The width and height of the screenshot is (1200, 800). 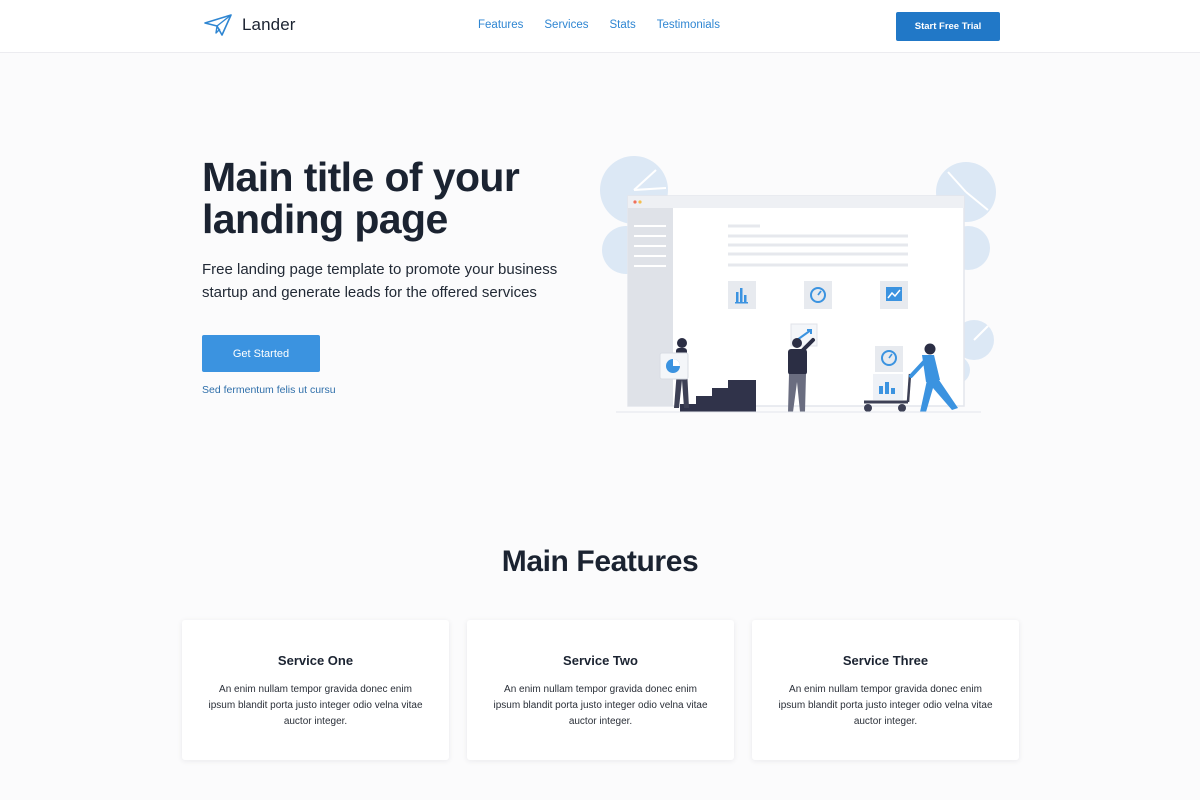 I want to click on hero-title: Main title of your landing page, so click(x=361, y=198).